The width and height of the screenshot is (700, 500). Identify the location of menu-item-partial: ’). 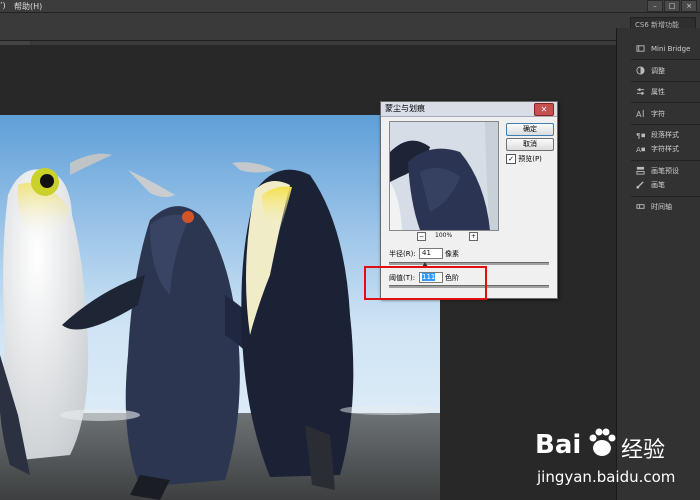
(3, 5).